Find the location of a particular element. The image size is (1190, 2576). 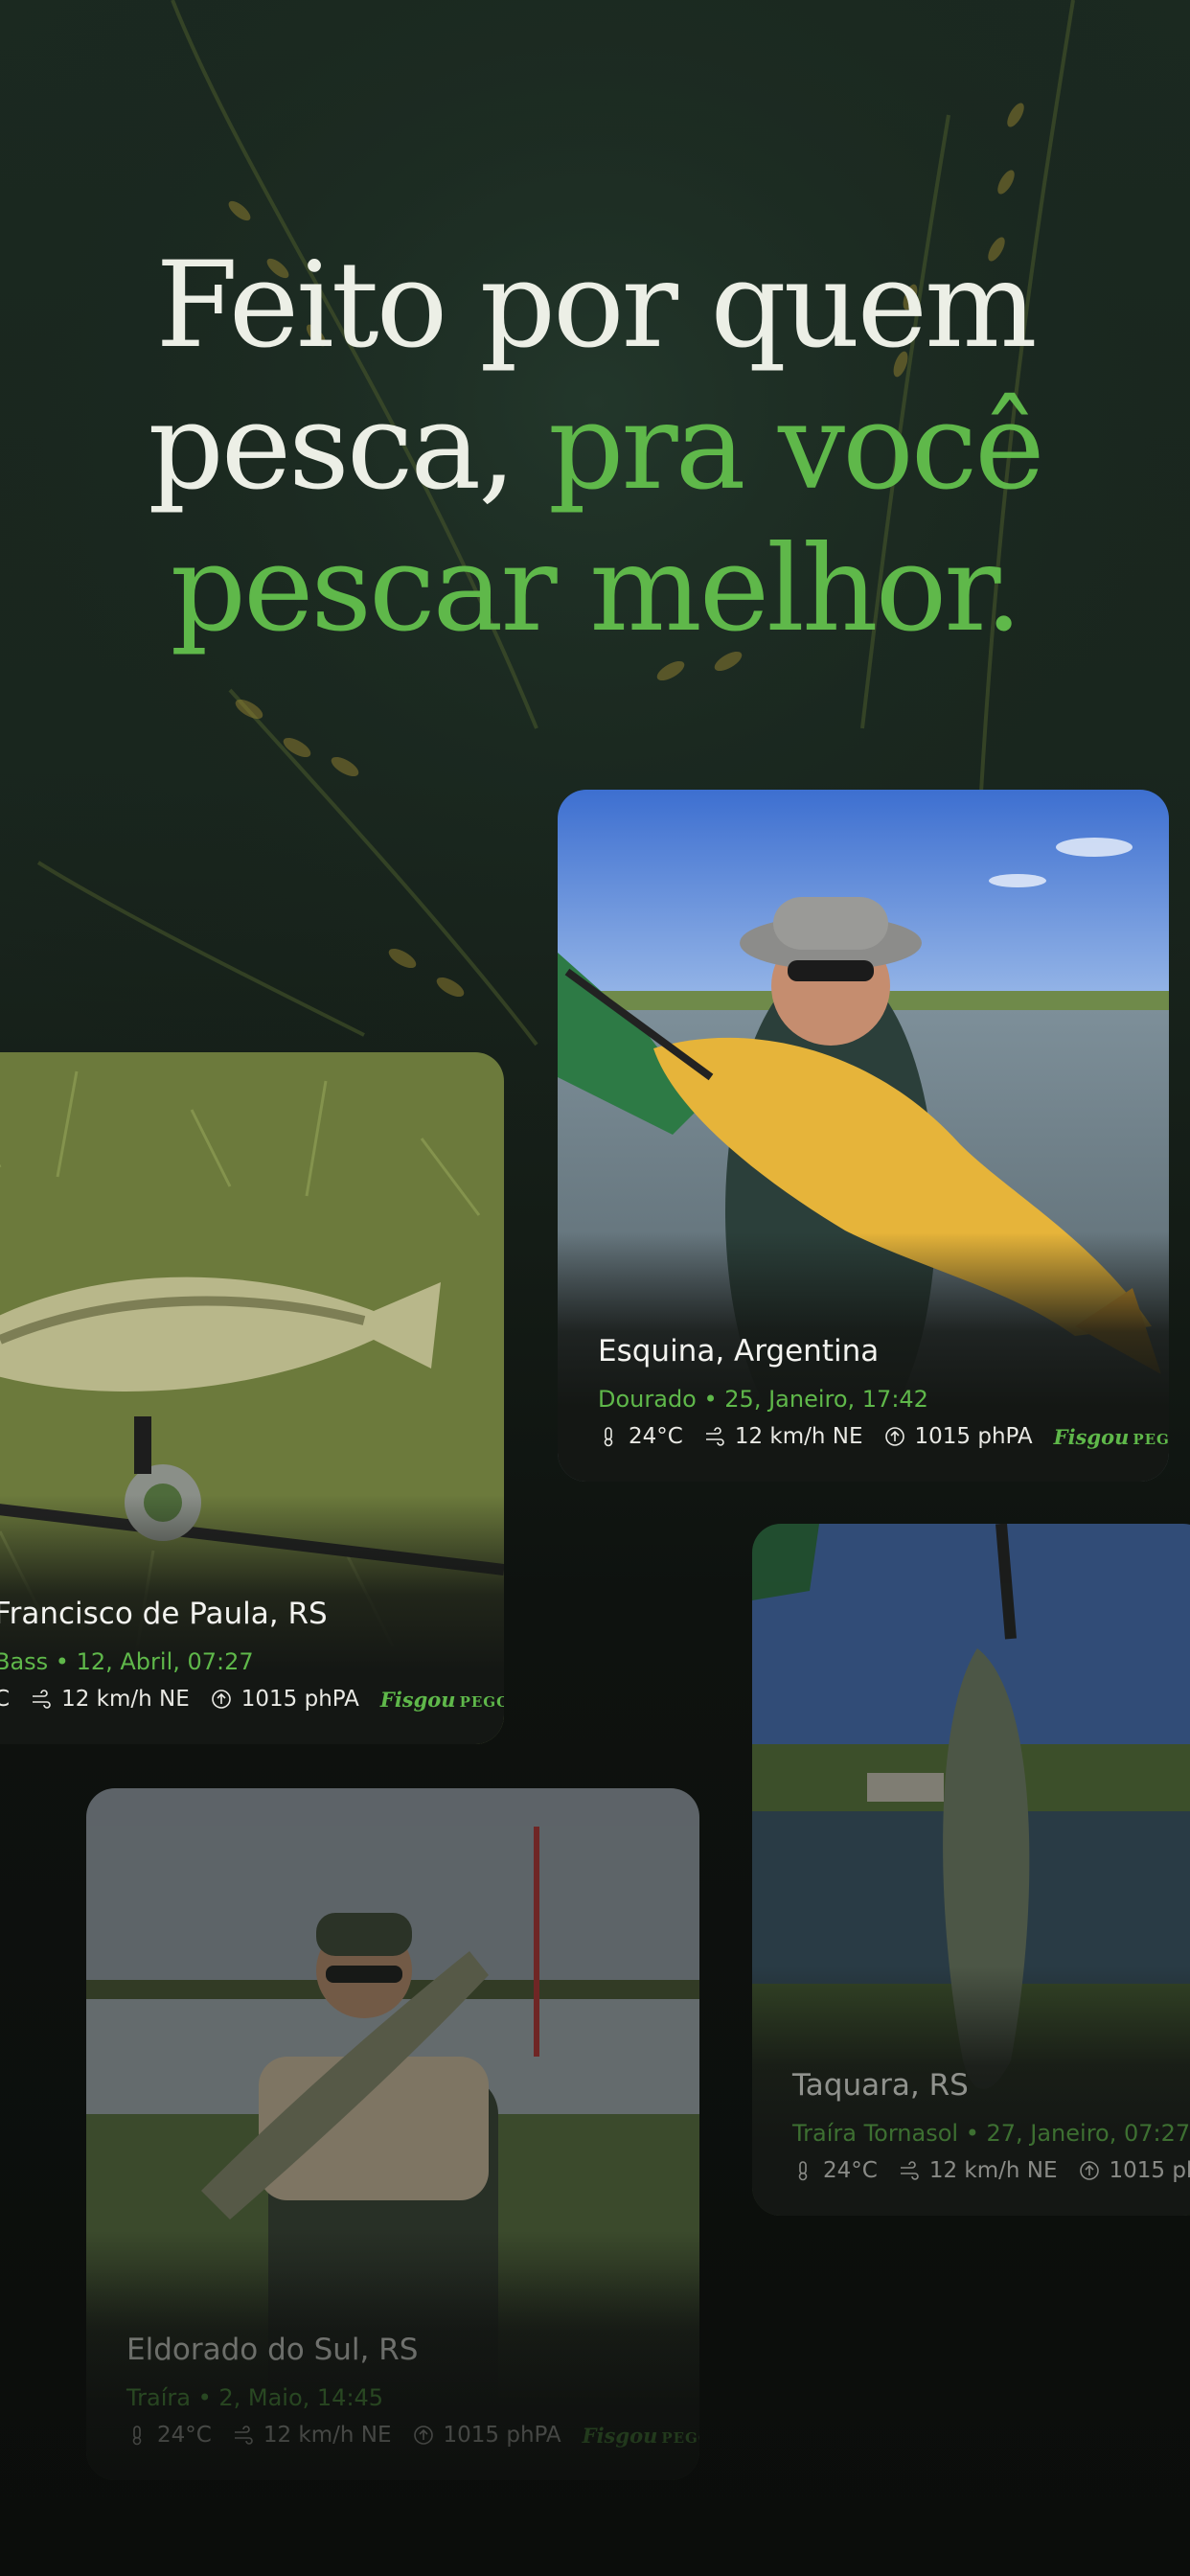

card-location: Taquara, RS is located at coordinates (881, 2085).